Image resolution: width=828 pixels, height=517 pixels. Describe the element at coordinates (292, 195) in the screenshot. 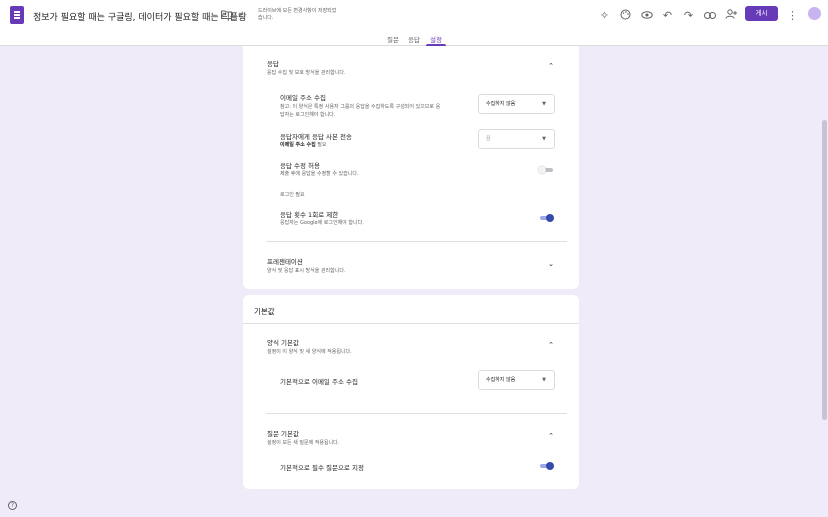

I see `login-required-label: 로그인 필요` at that location.